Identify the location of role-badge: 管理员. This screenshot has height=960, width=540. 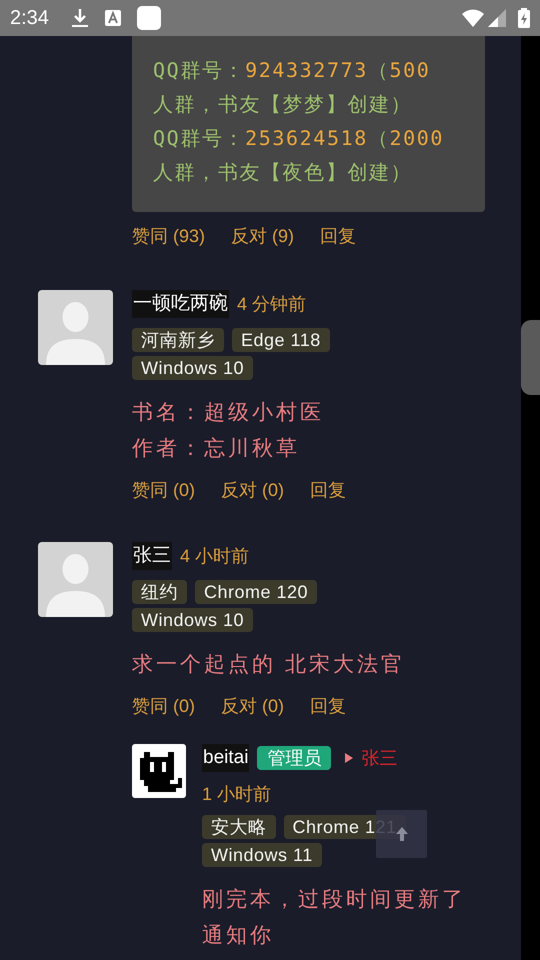
(294, 758).